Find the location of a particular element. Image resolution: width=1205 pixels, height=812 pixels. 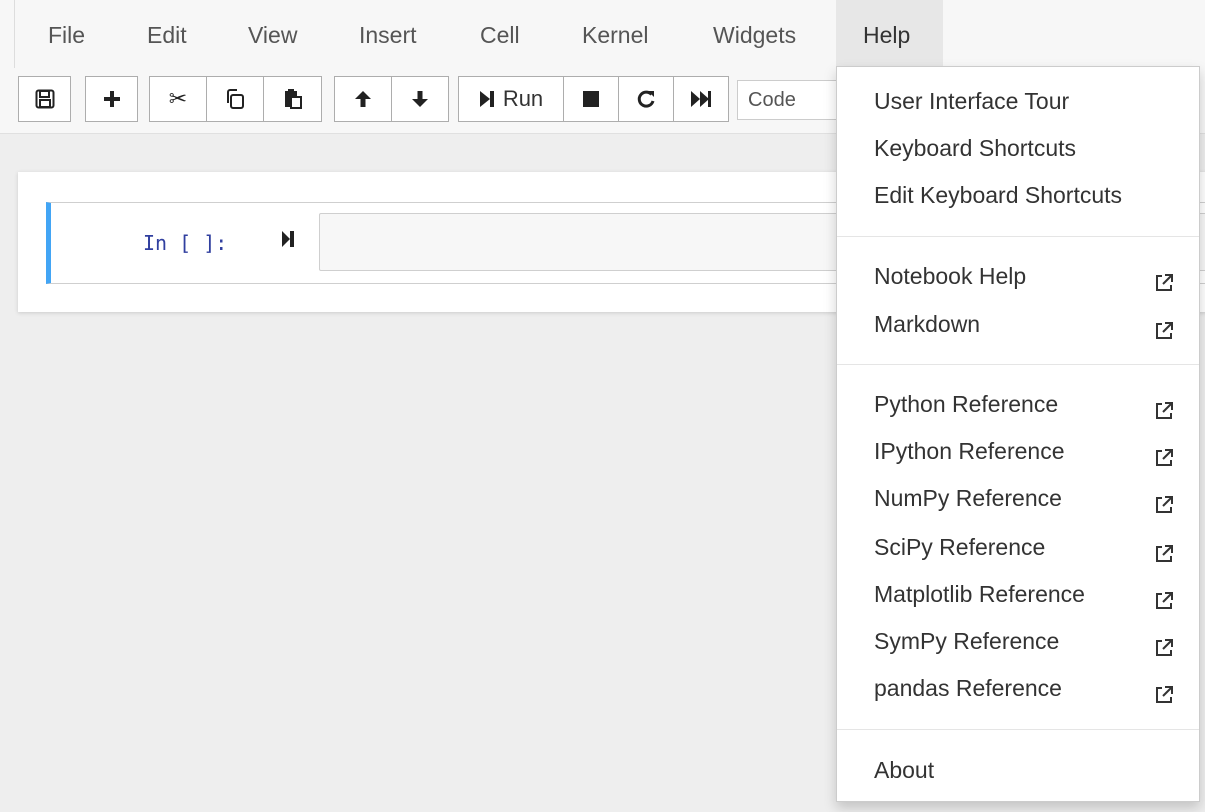

add-cell-button is located at coordinates (111, 99).